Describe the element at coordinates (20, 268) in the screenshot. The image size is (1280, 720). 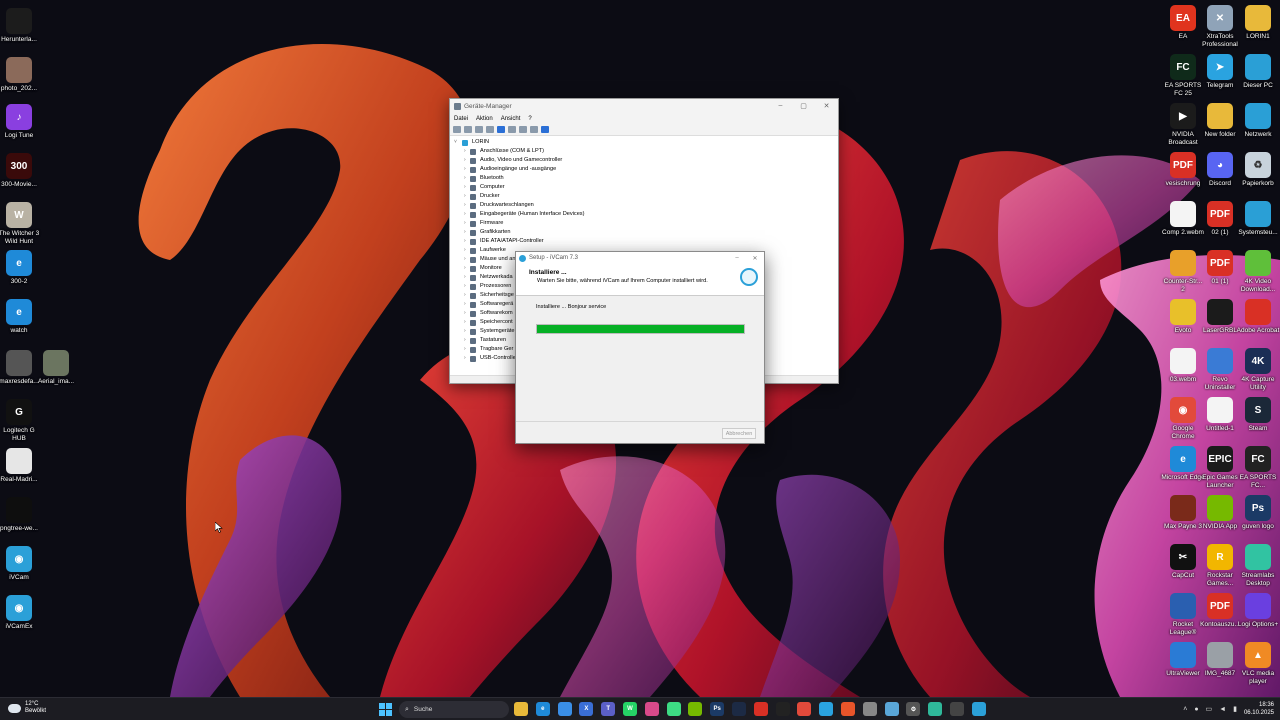
I see `edge-shortcut-shortcut: e 300-2` at that location.